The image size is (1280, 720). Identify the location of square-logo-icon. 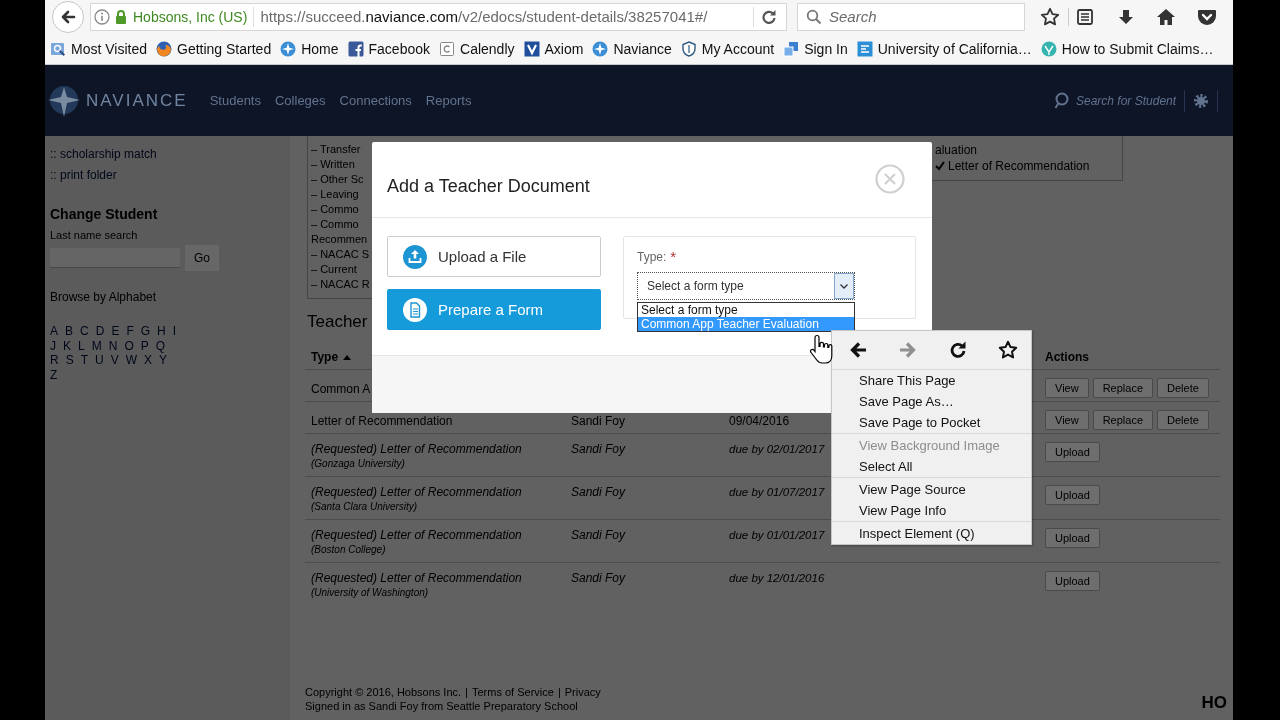
(355, 48).